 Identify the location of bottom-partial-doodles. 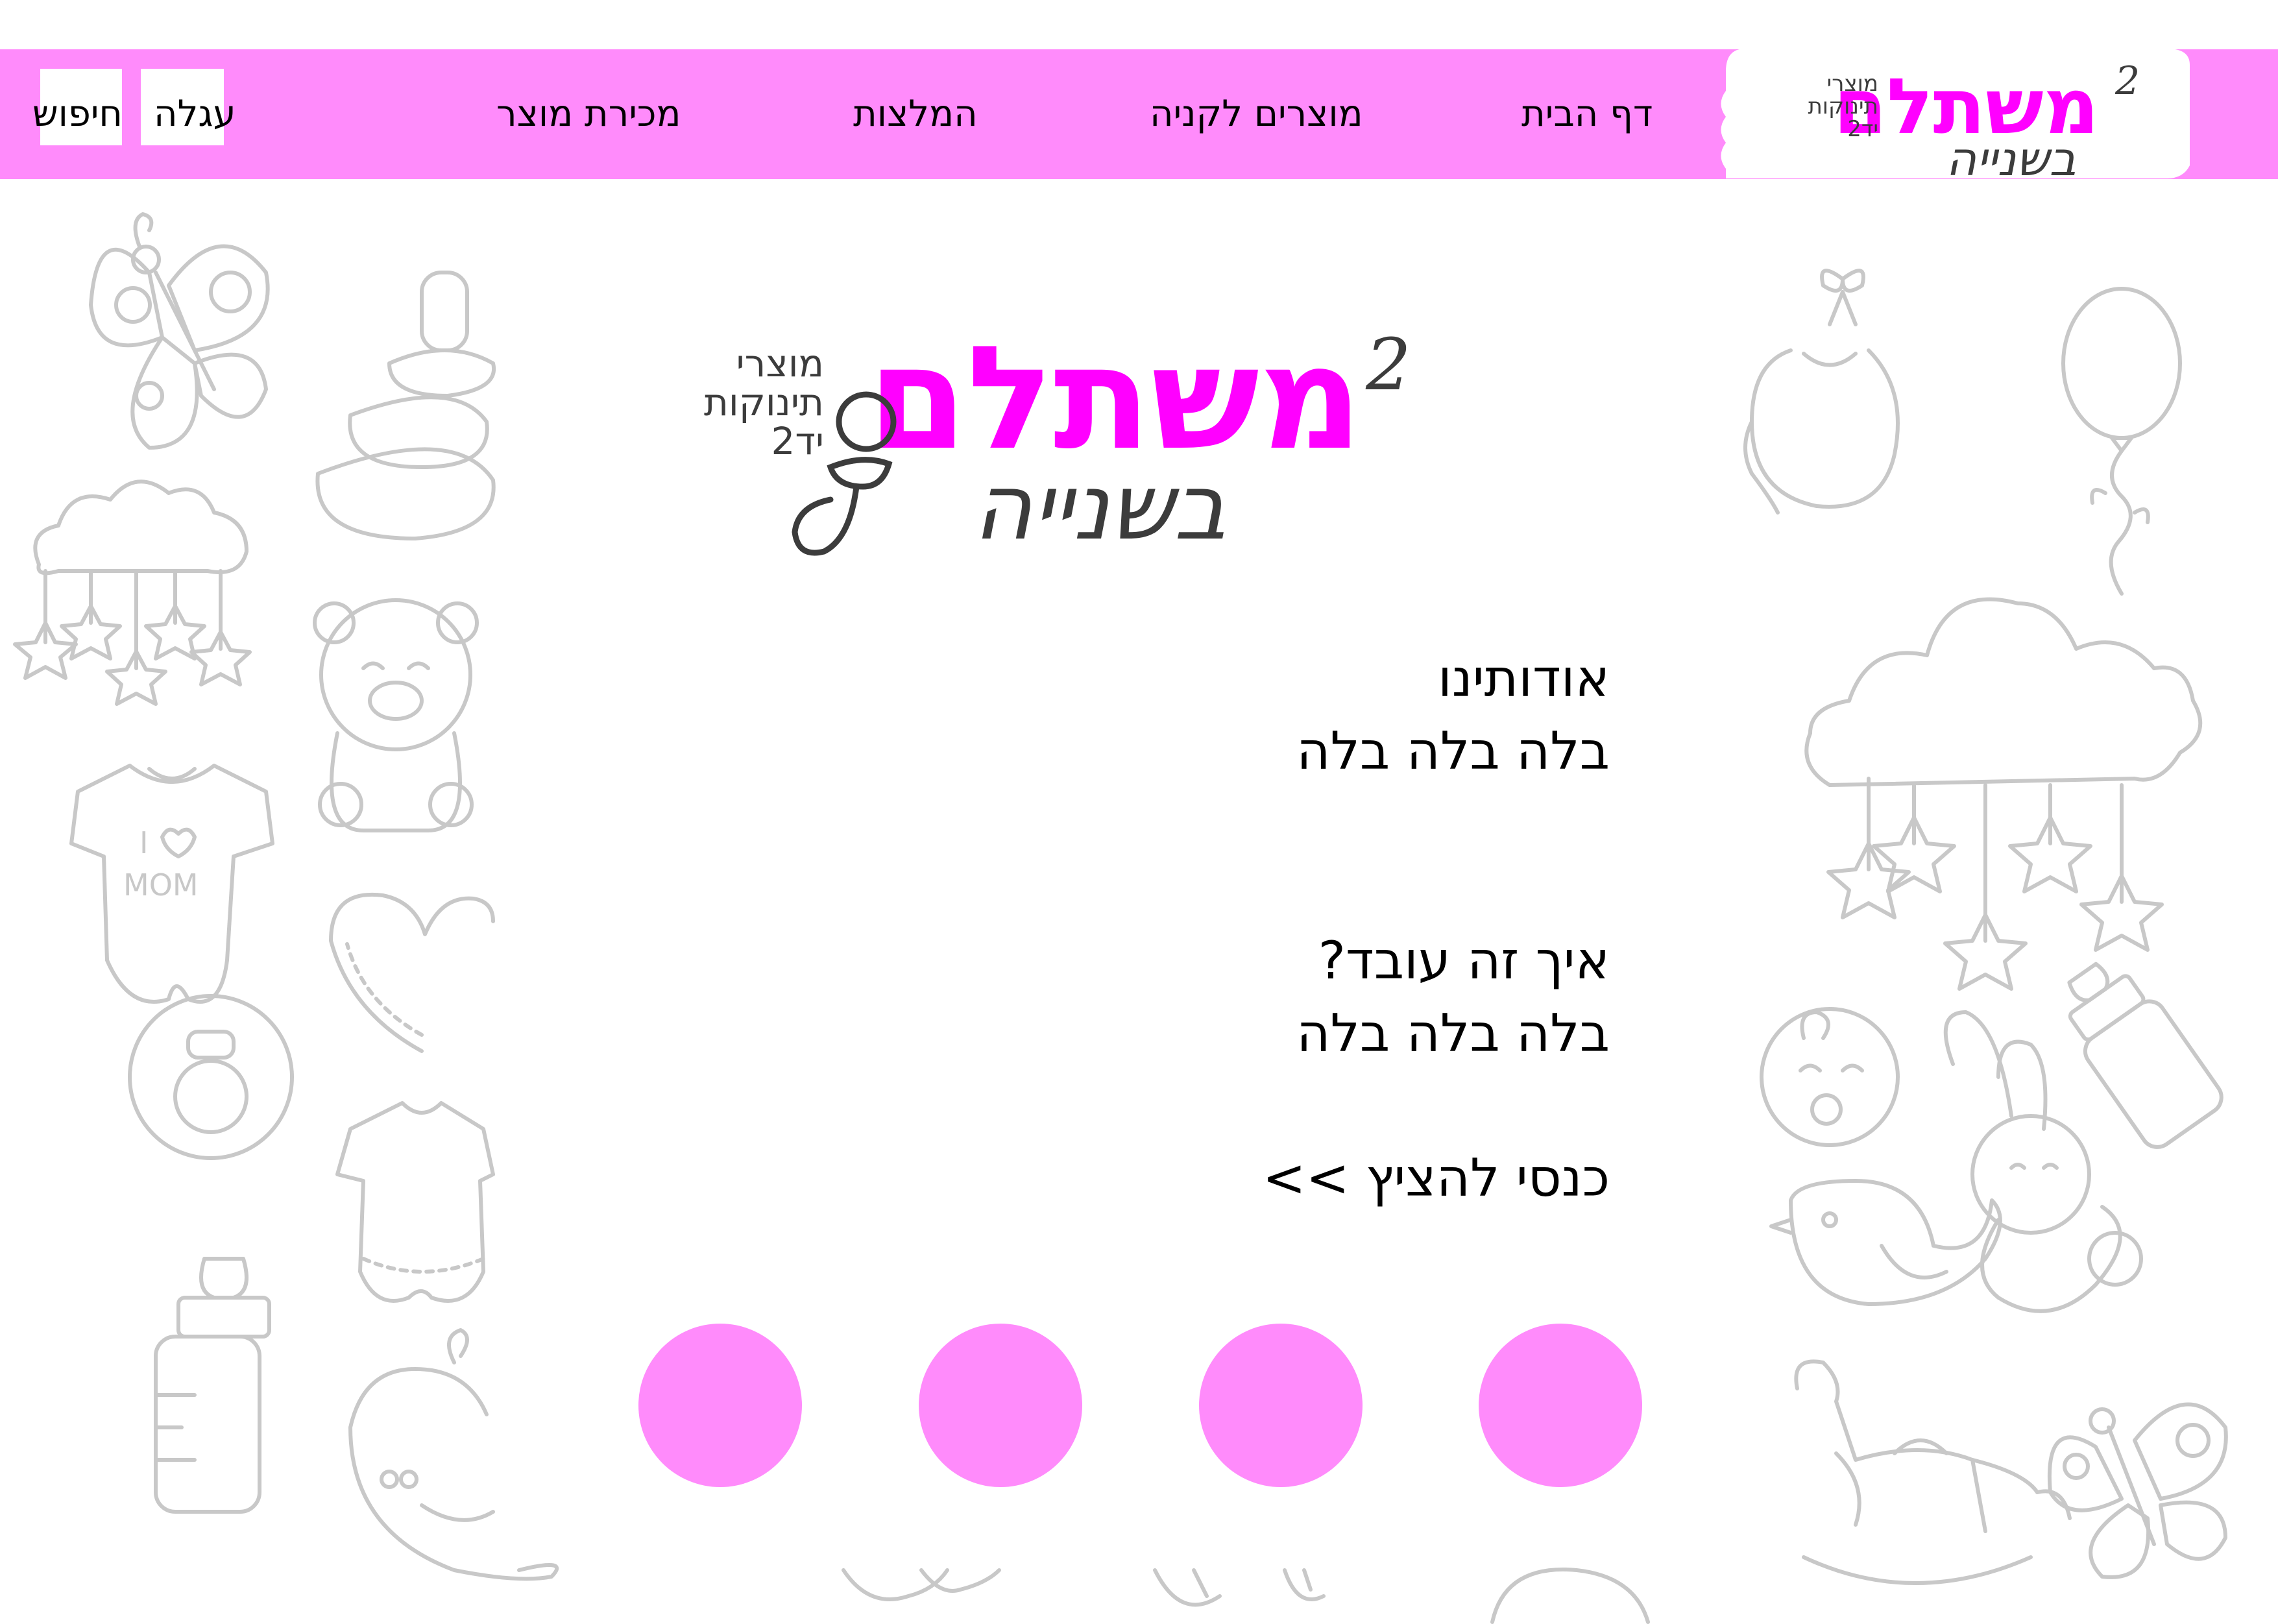
(1246, 1596).